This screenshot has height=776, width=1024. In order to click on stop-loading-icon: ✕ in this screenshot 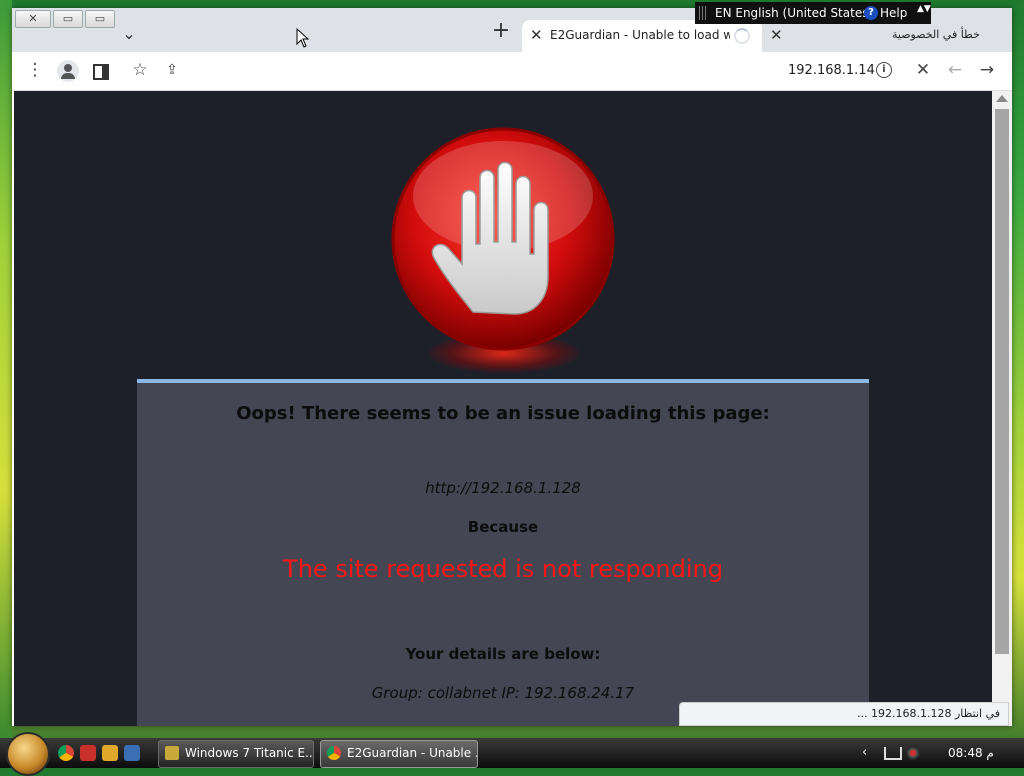, I will do `click(923, 70)`.